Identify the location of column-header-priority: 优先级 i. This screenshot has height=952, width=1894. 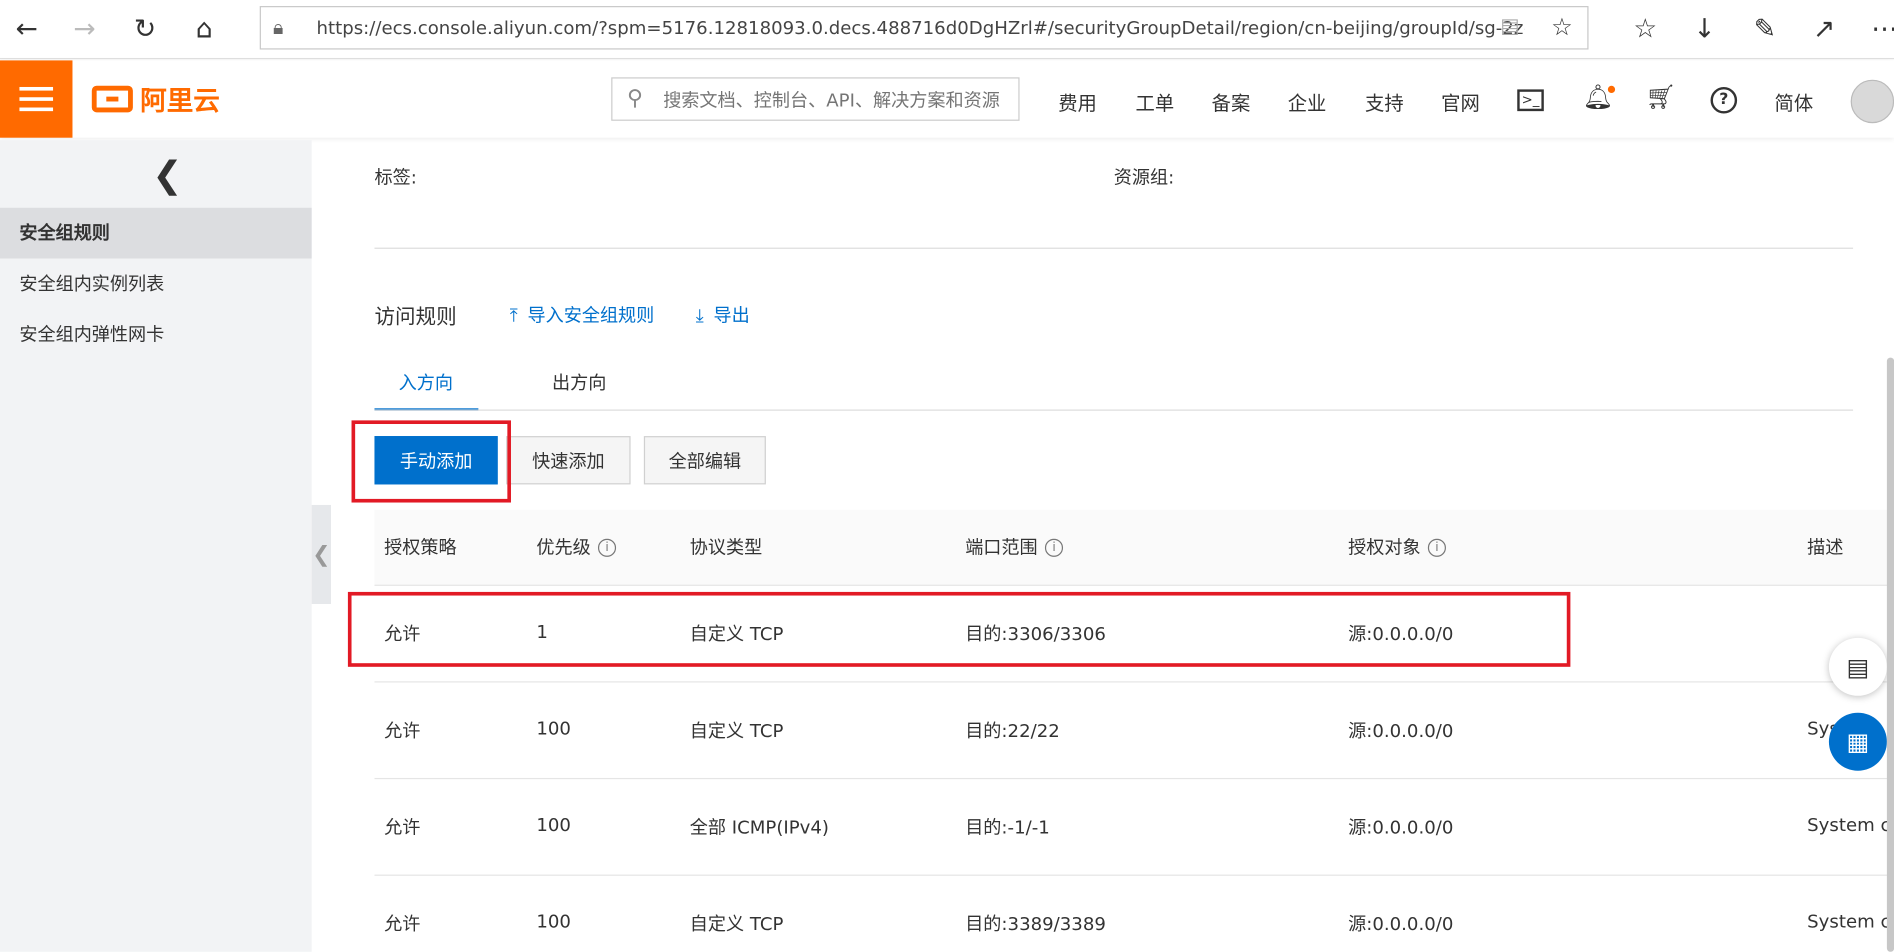
(576, 546).